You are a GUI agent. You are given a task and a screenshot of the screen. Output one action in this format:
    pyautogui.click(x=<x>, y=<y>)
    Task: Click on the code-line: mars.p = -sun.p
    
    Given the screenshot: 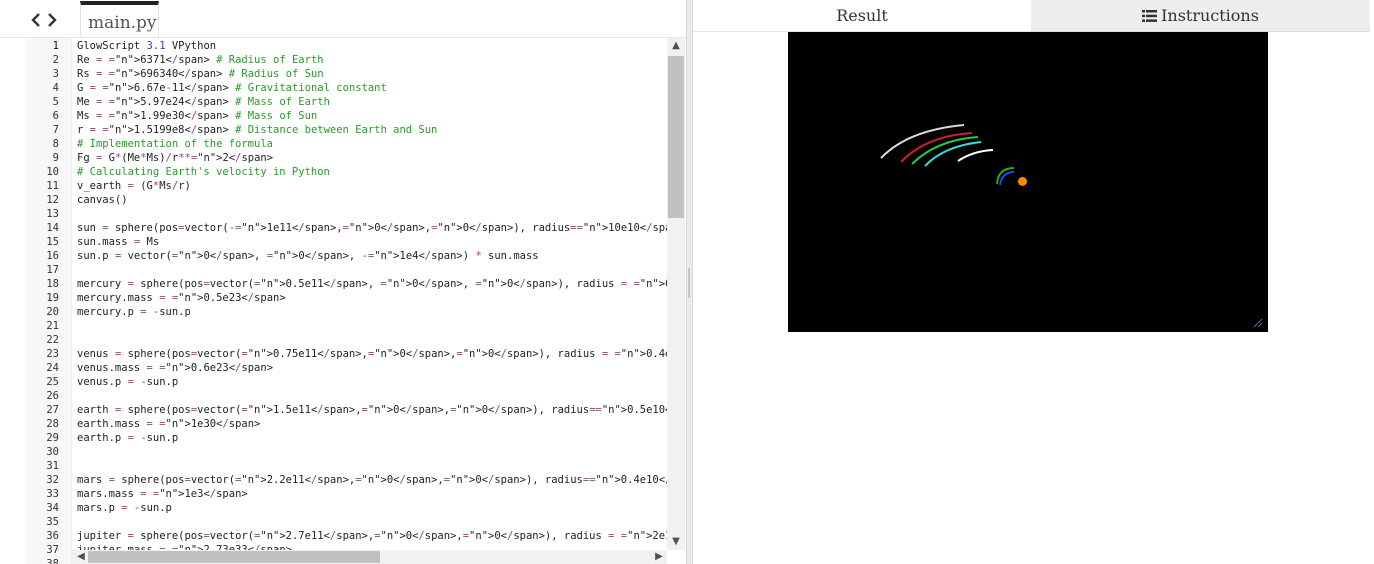 What is the action you would take?
    pyautogui.click(x=124, y=508)
    